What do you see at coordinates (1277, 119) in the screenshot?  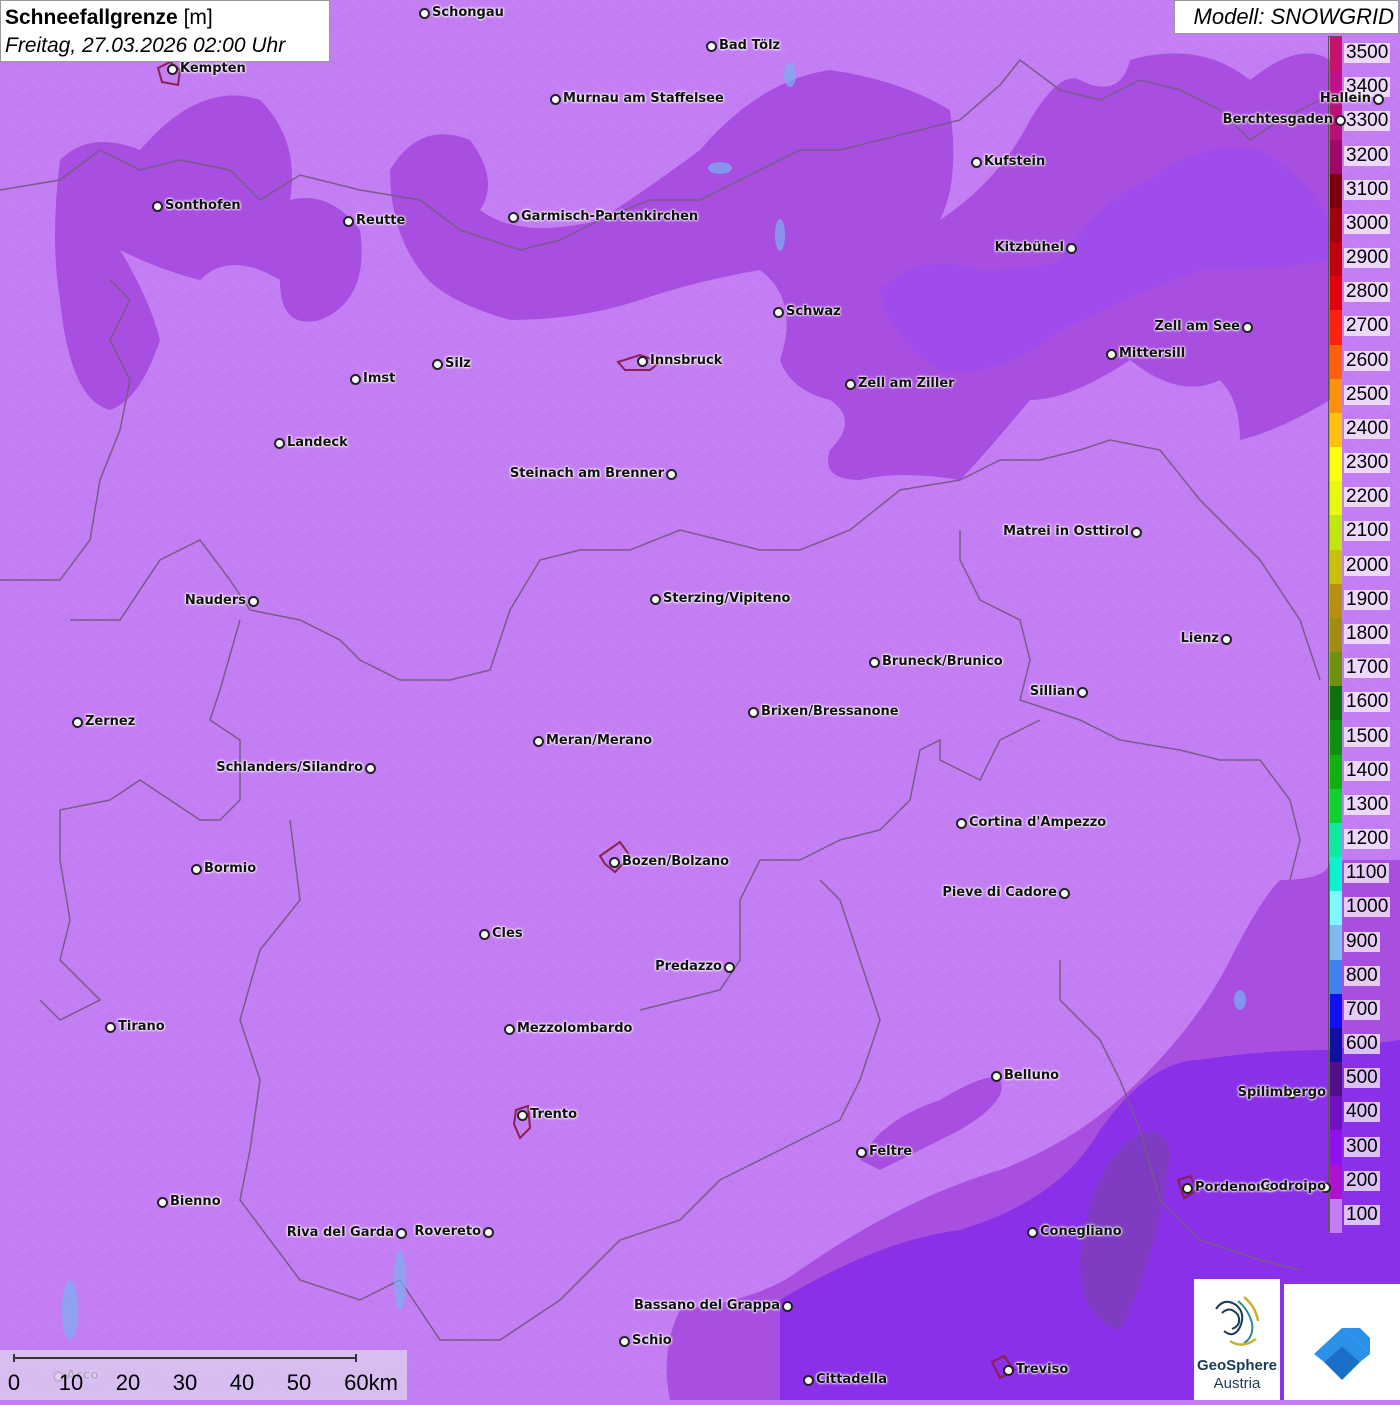 I see `city-label: Berchtesgaden` at bounding box center [1277, 119].